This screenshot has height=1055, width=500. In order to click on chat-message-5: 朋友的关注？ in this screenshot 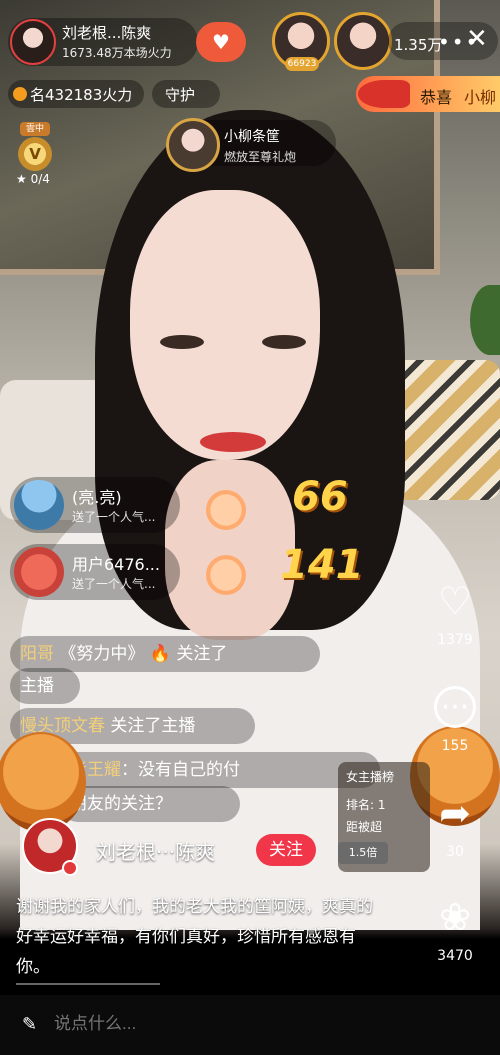, I will do `click(150, 804)`.